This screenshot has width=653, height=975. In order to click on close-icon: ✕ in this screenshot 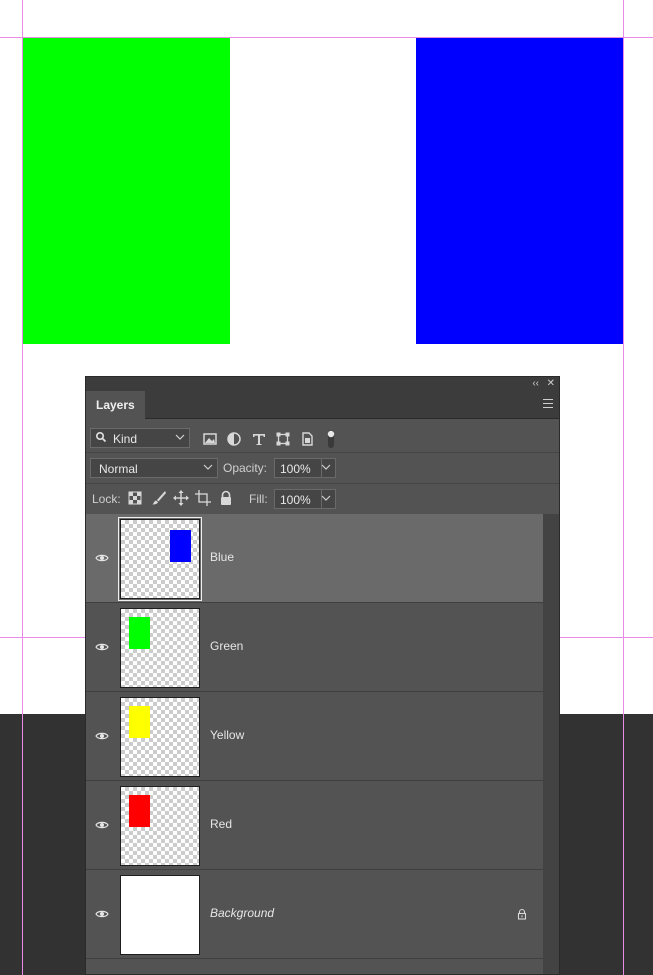, I will do `click(551, 384)`.